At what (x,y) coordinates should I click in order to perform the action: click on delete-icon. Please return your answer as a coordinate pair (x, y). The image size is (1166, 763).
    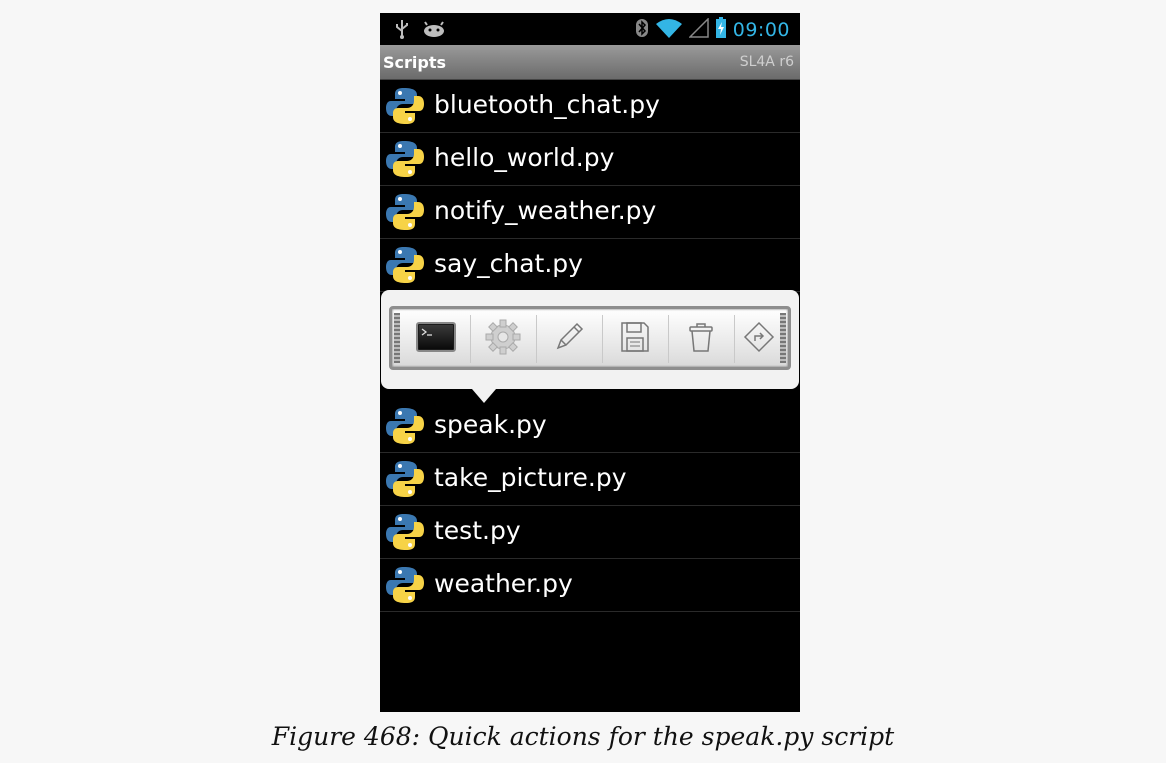
    Looking at the image, I should click on (701, 339).